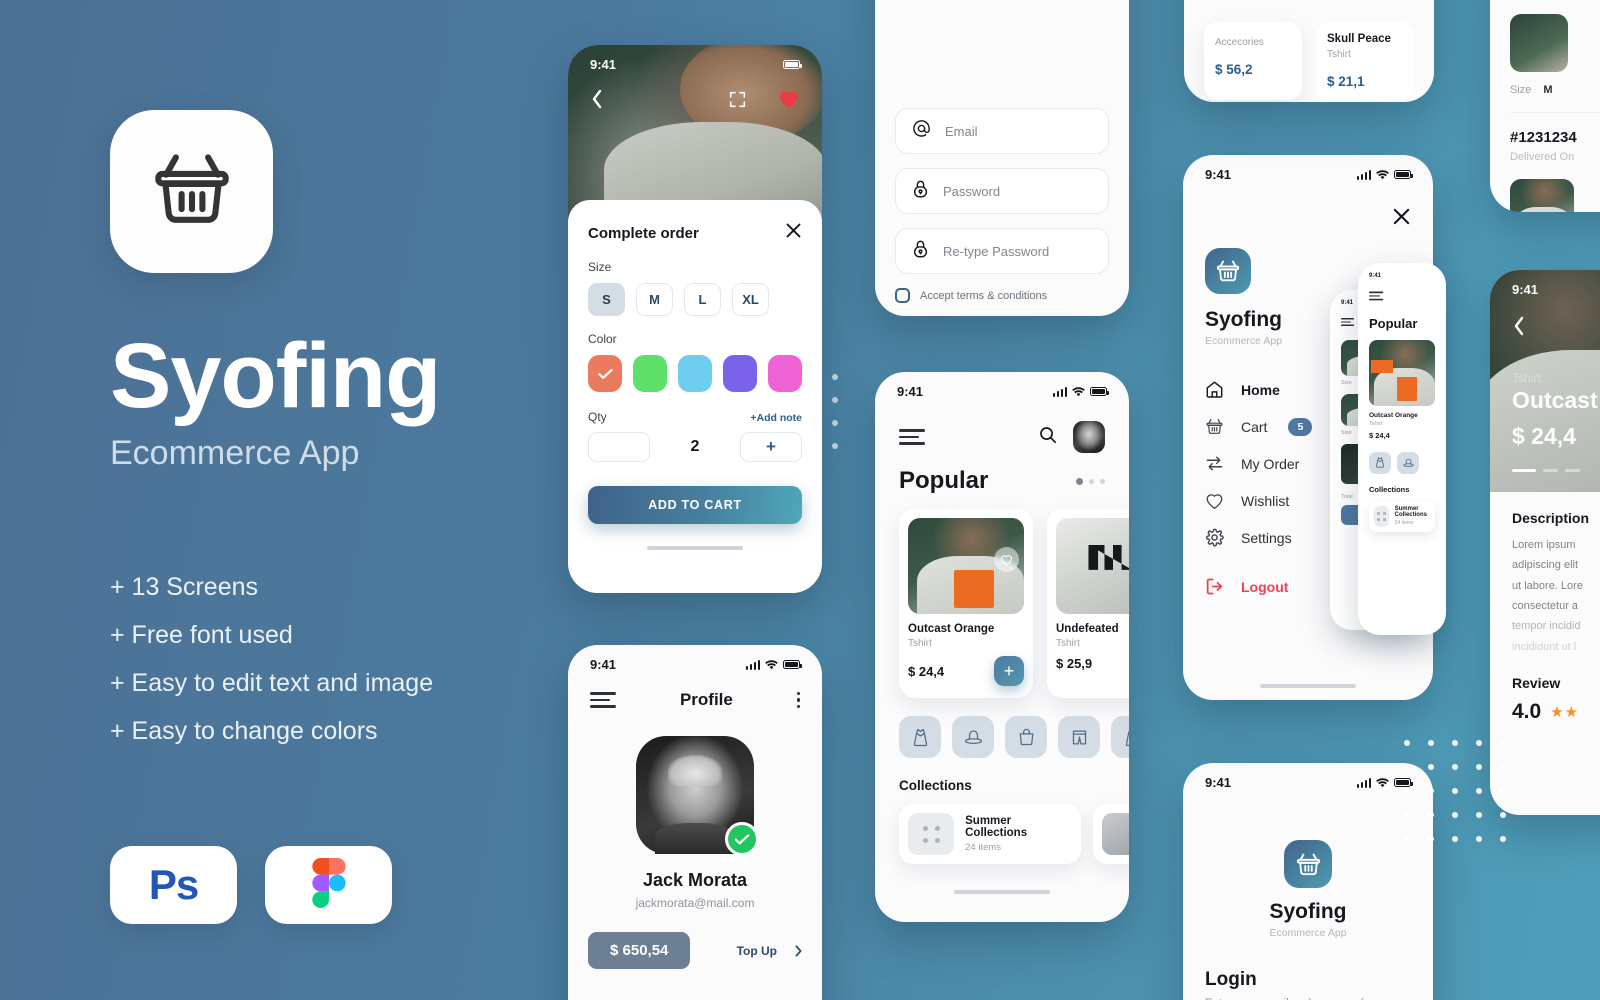 The height and width of the screenshot is (1000, 1600). Describe the element at coordinates (1111, 834) in the screenshot. I see `collection-card` at that location.